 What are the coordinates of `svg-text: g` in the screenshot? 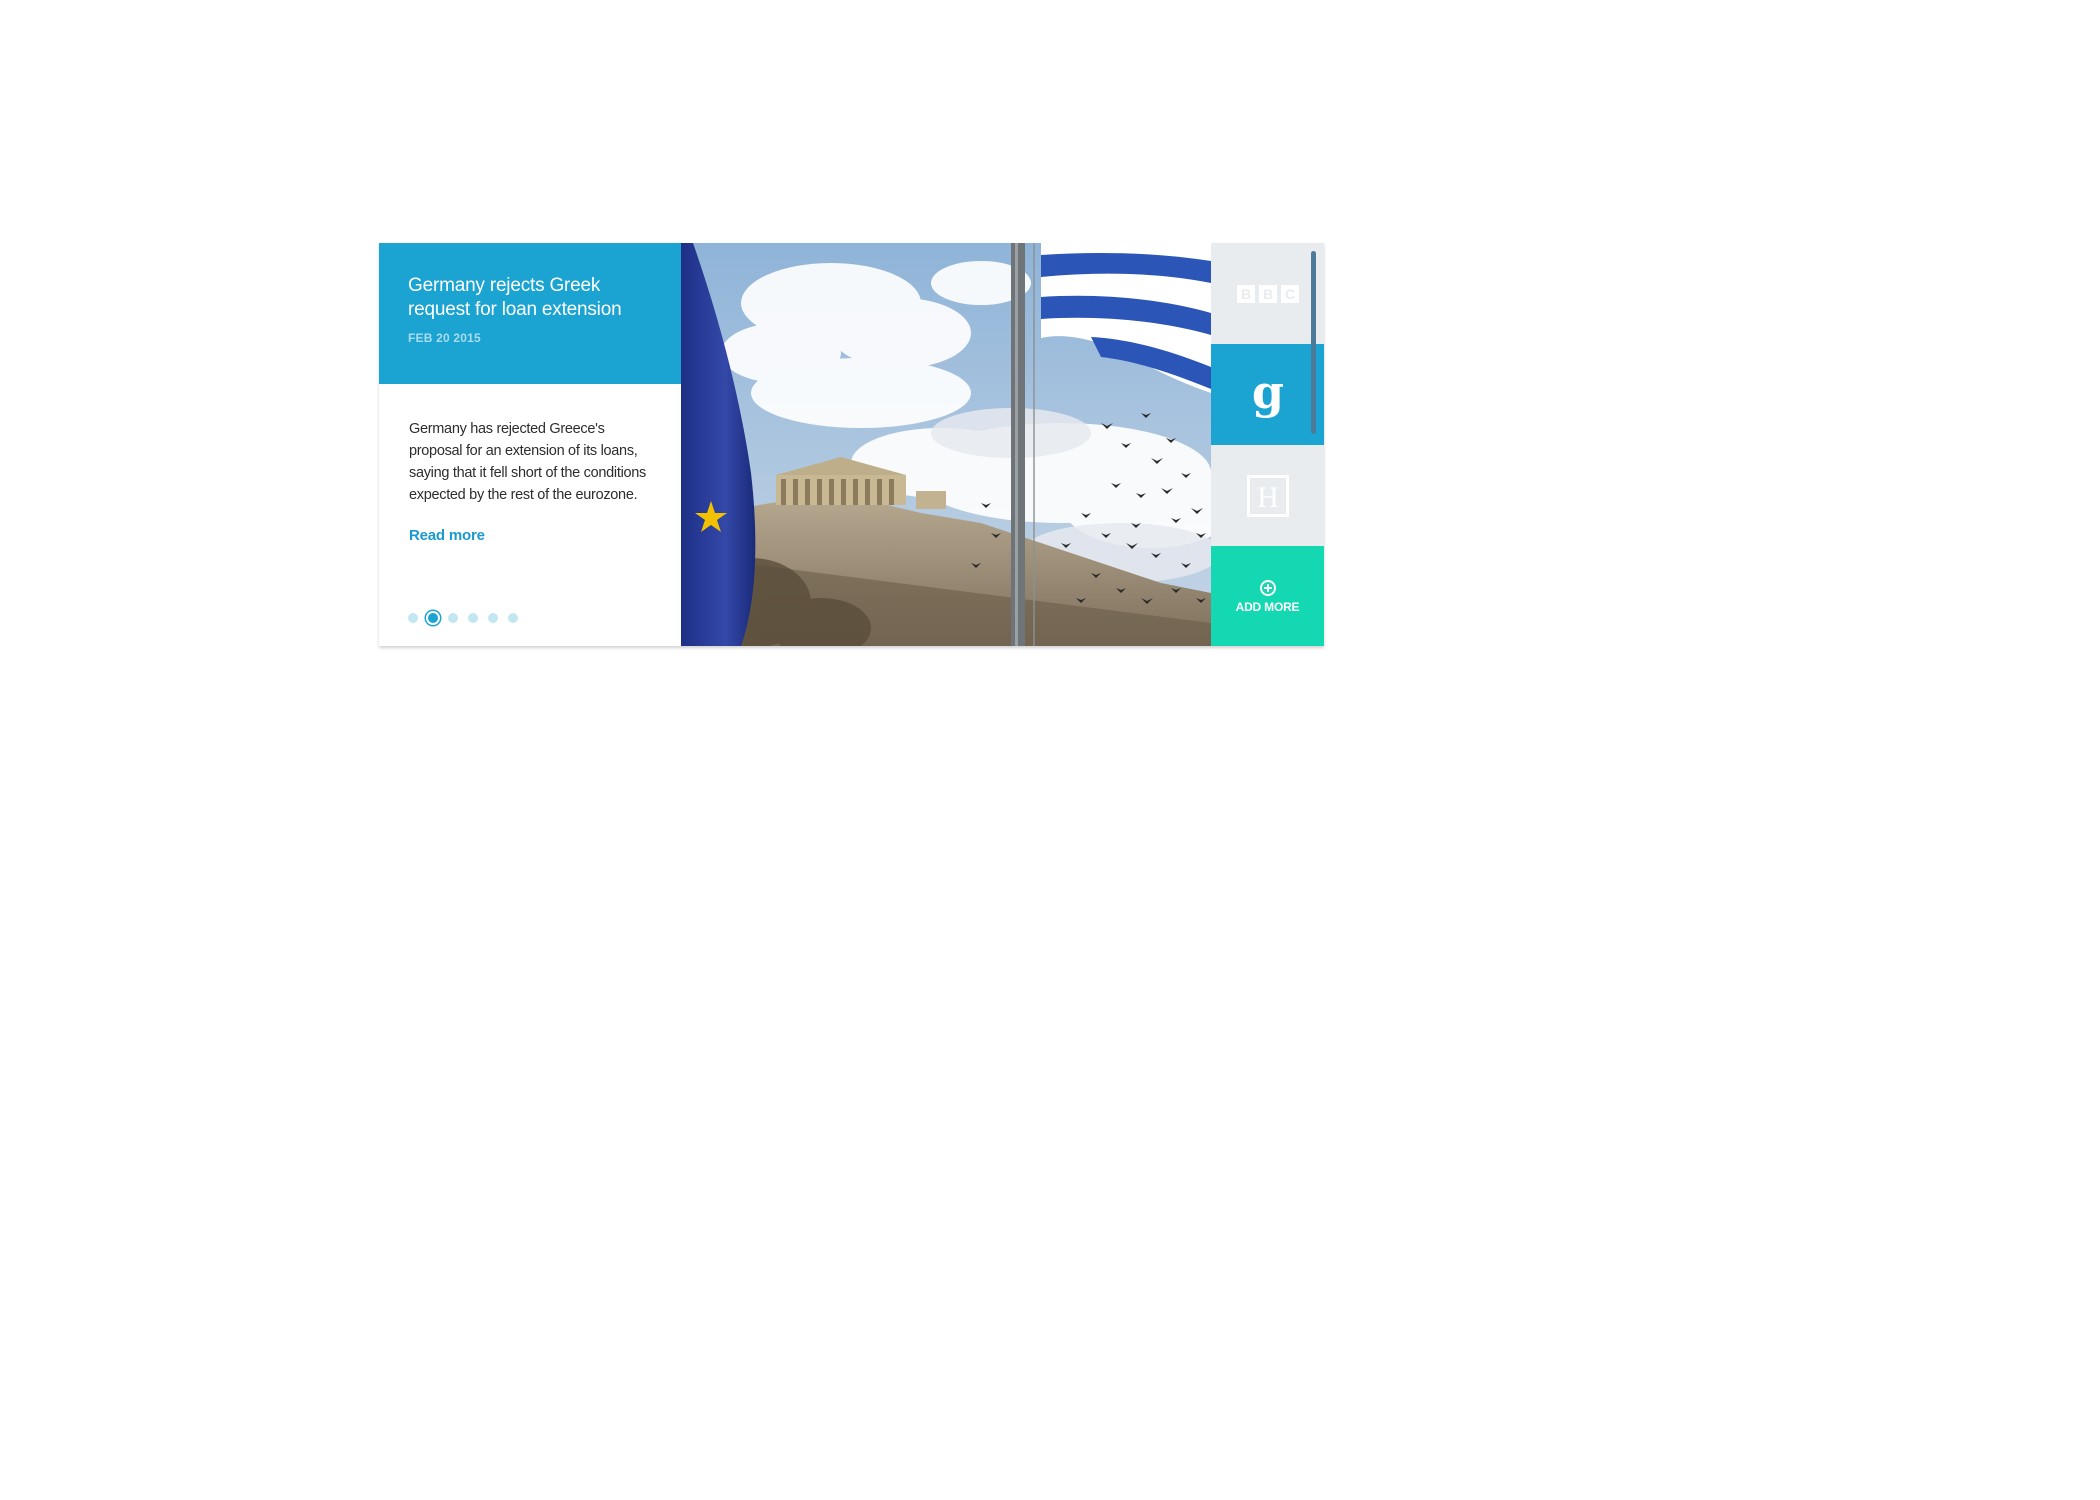 It's located at (1267, 394).